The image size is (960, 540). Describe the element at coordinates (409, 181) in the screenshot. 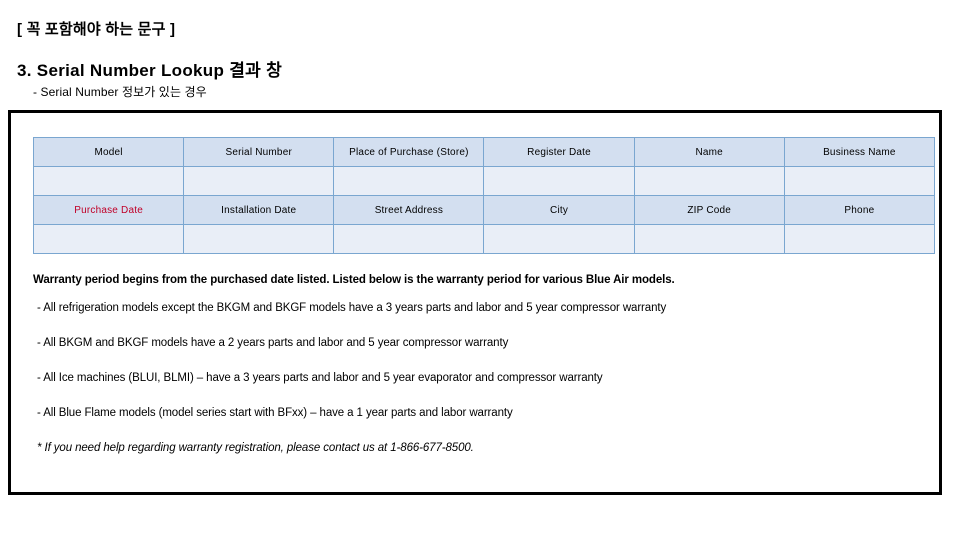

I see `value-place-of-purchase` at that location.